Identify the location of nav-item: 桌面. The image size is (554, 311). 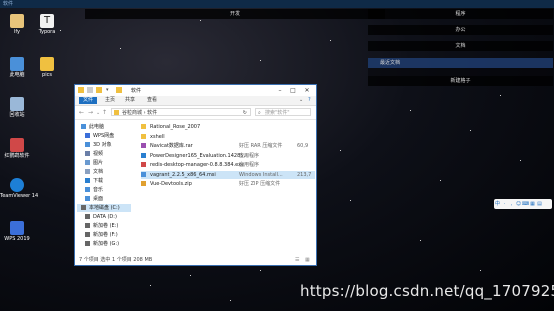
(94, 199).